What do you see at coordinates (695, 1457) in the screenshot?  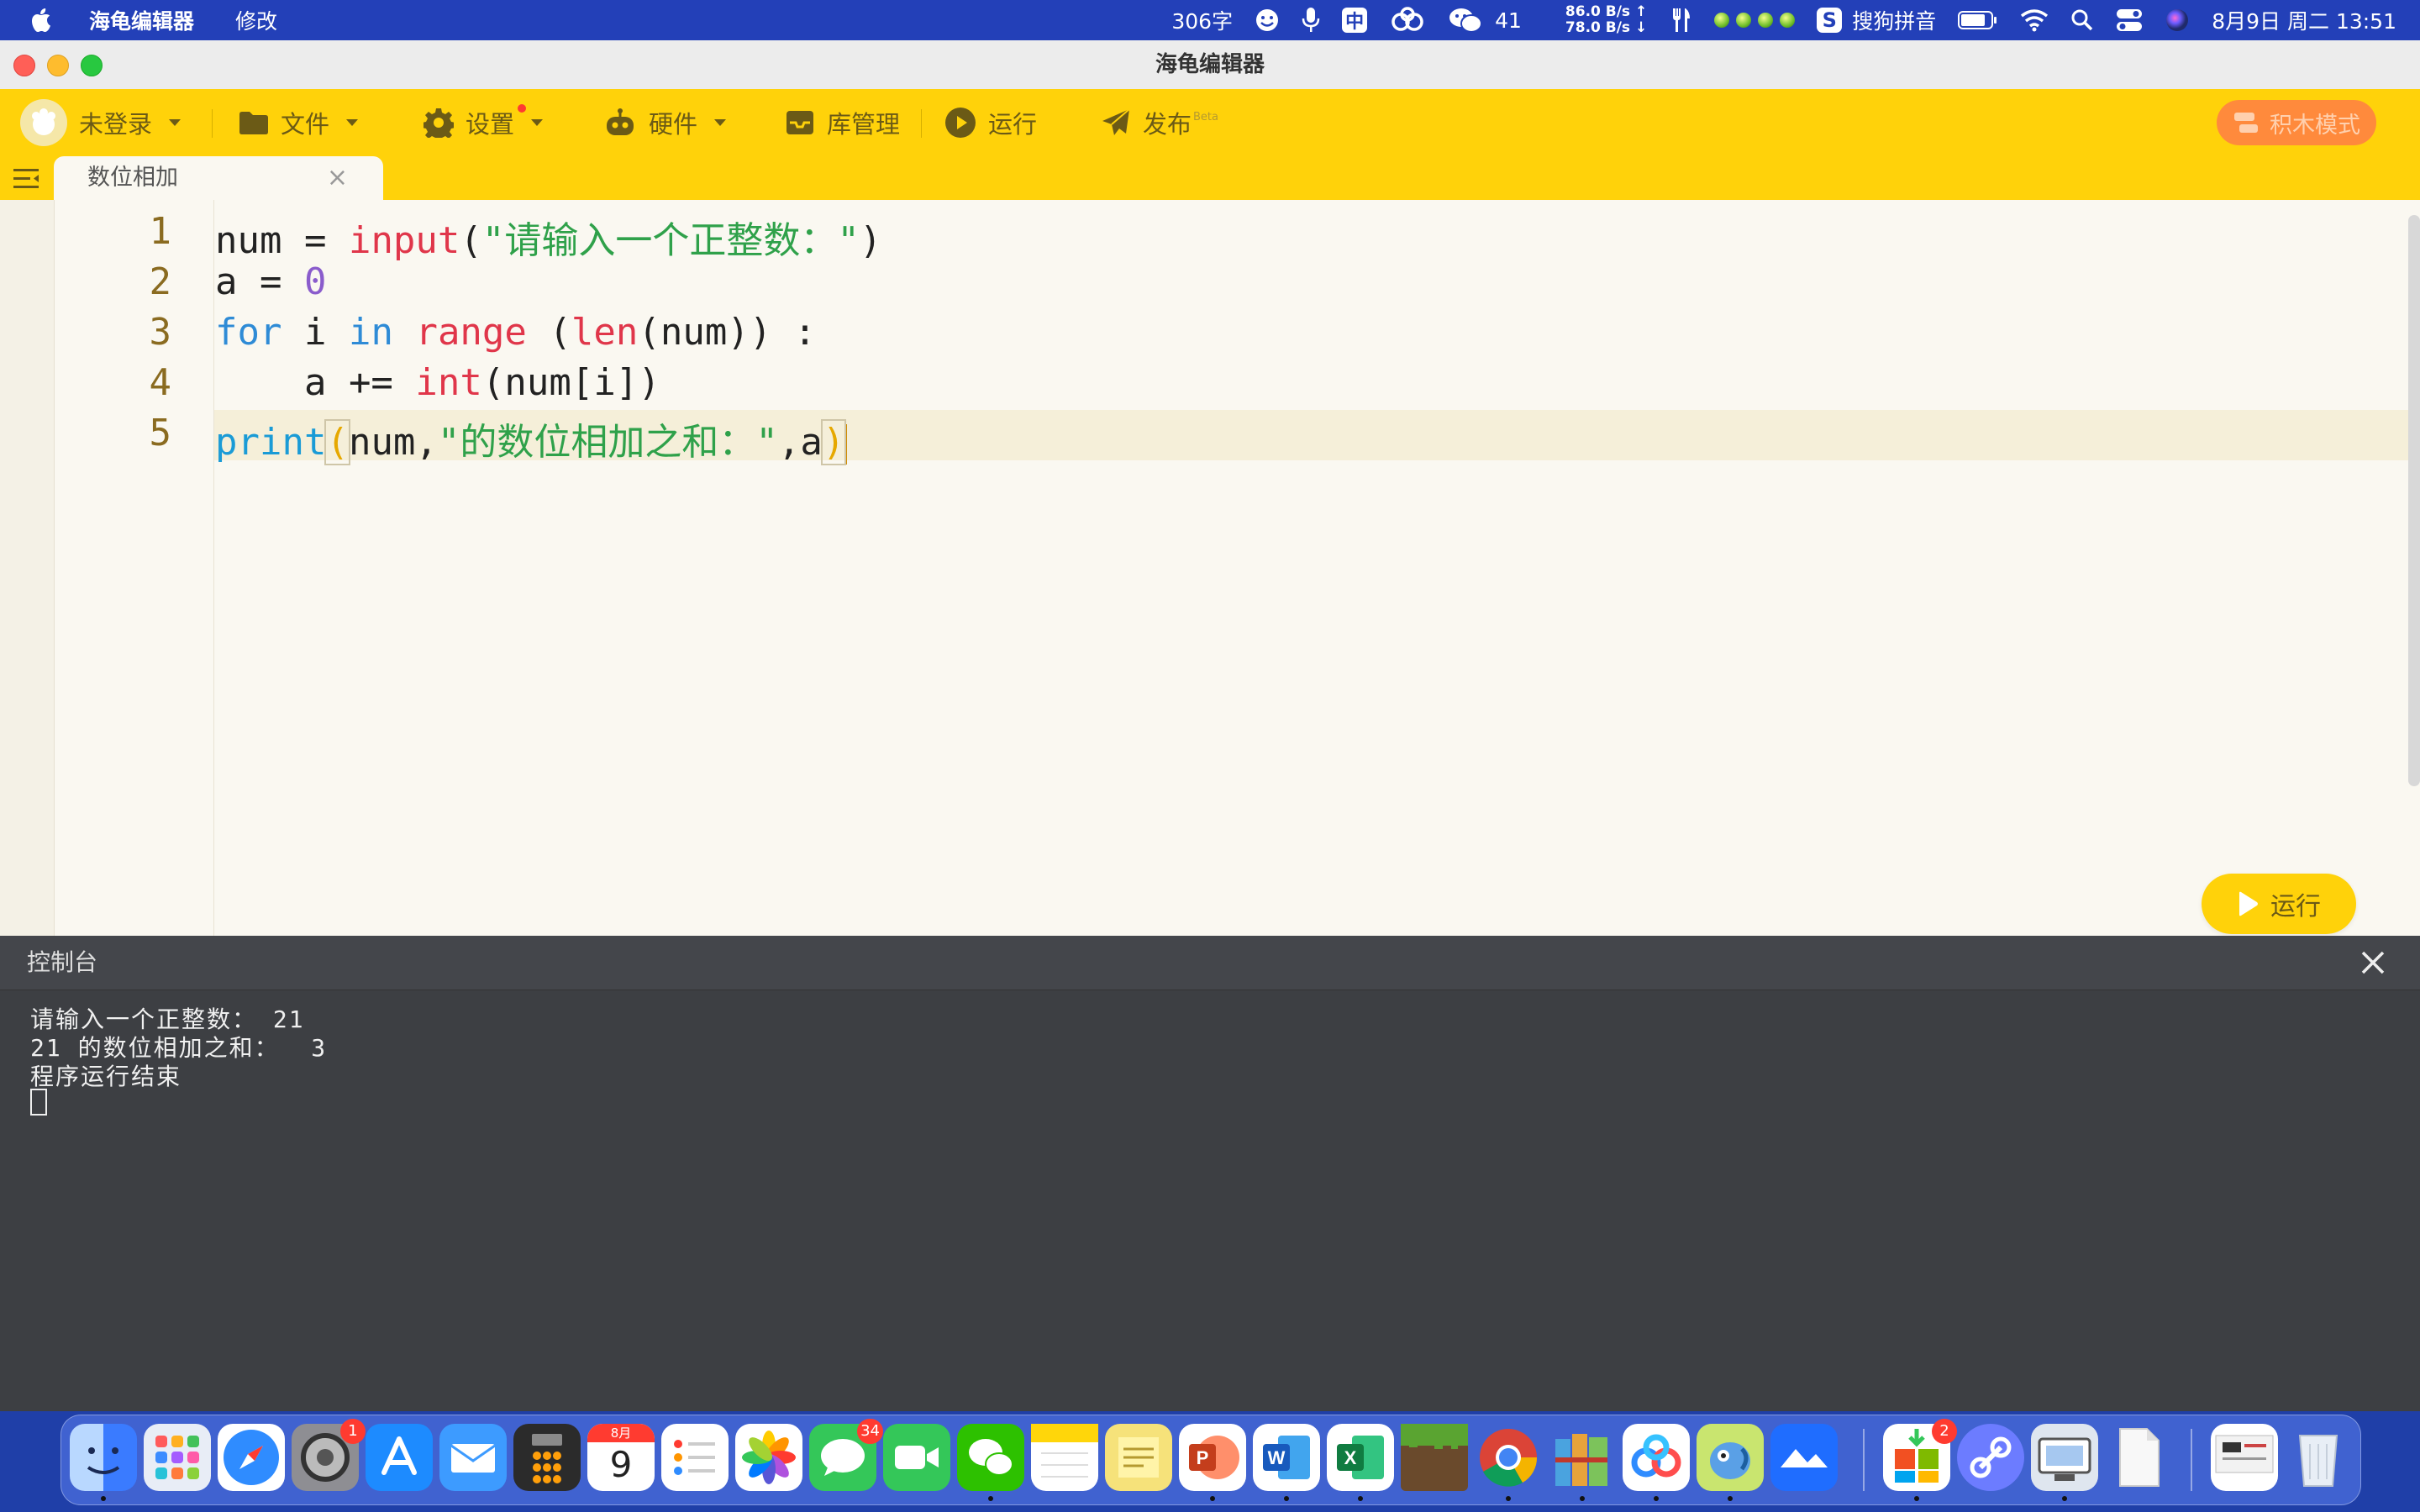 I see `reminders-icon` at bounding box center [695, 1457].